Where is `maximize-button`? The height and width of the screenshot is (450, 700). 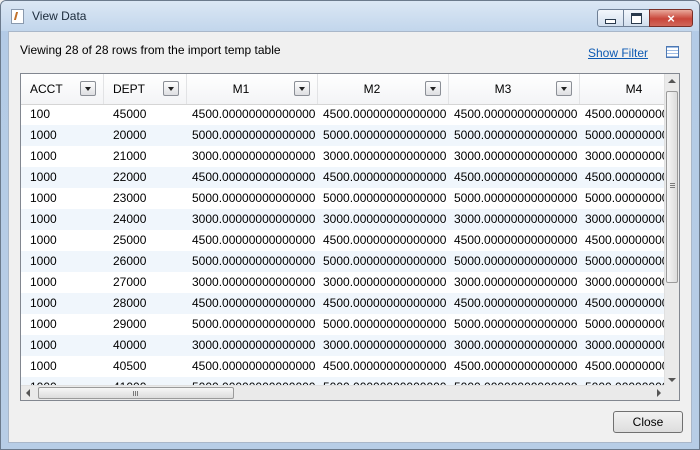 maximize-button is located at coordinates (636, 18).